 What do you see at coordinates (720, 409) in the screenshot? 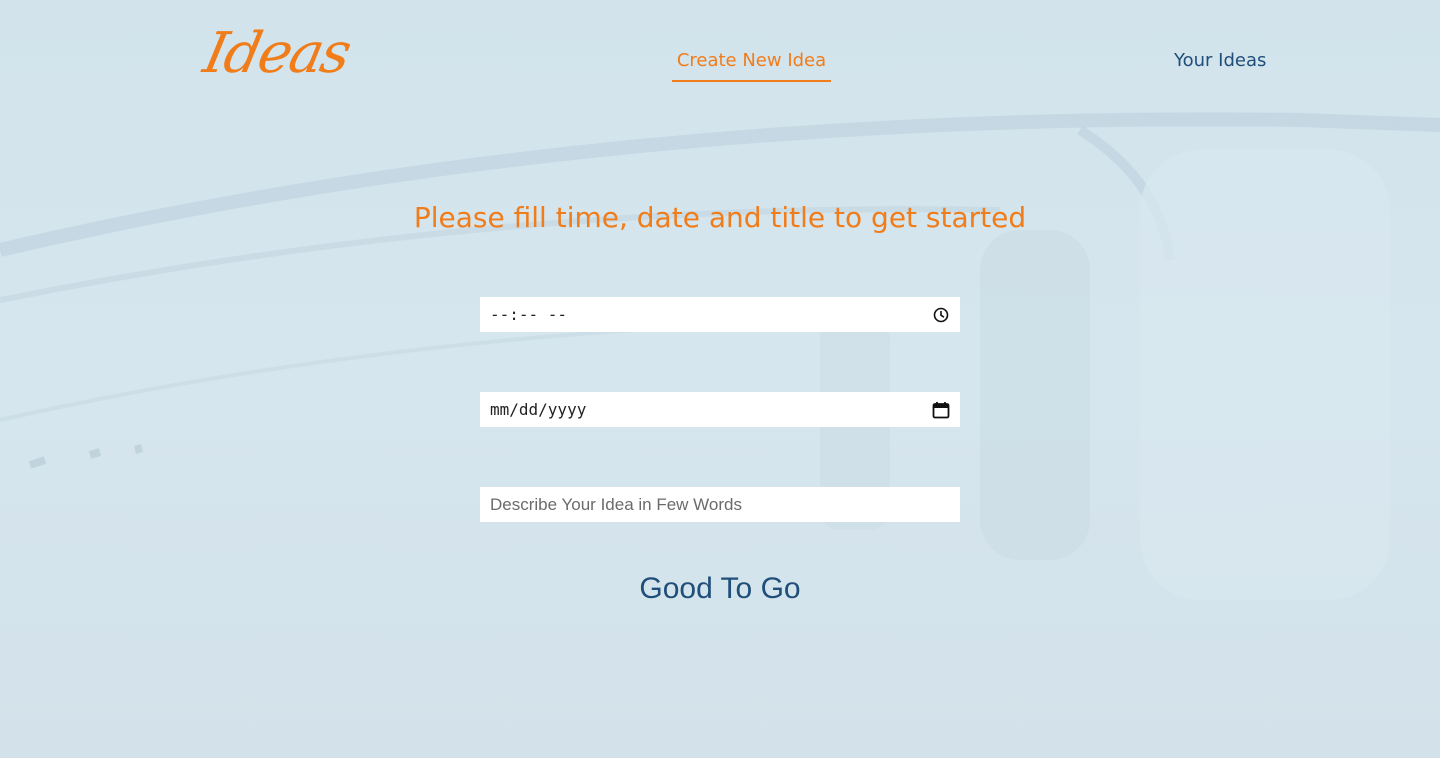
I see `date-input: mm/dd/yyyy` at bounding box center [720, 409].